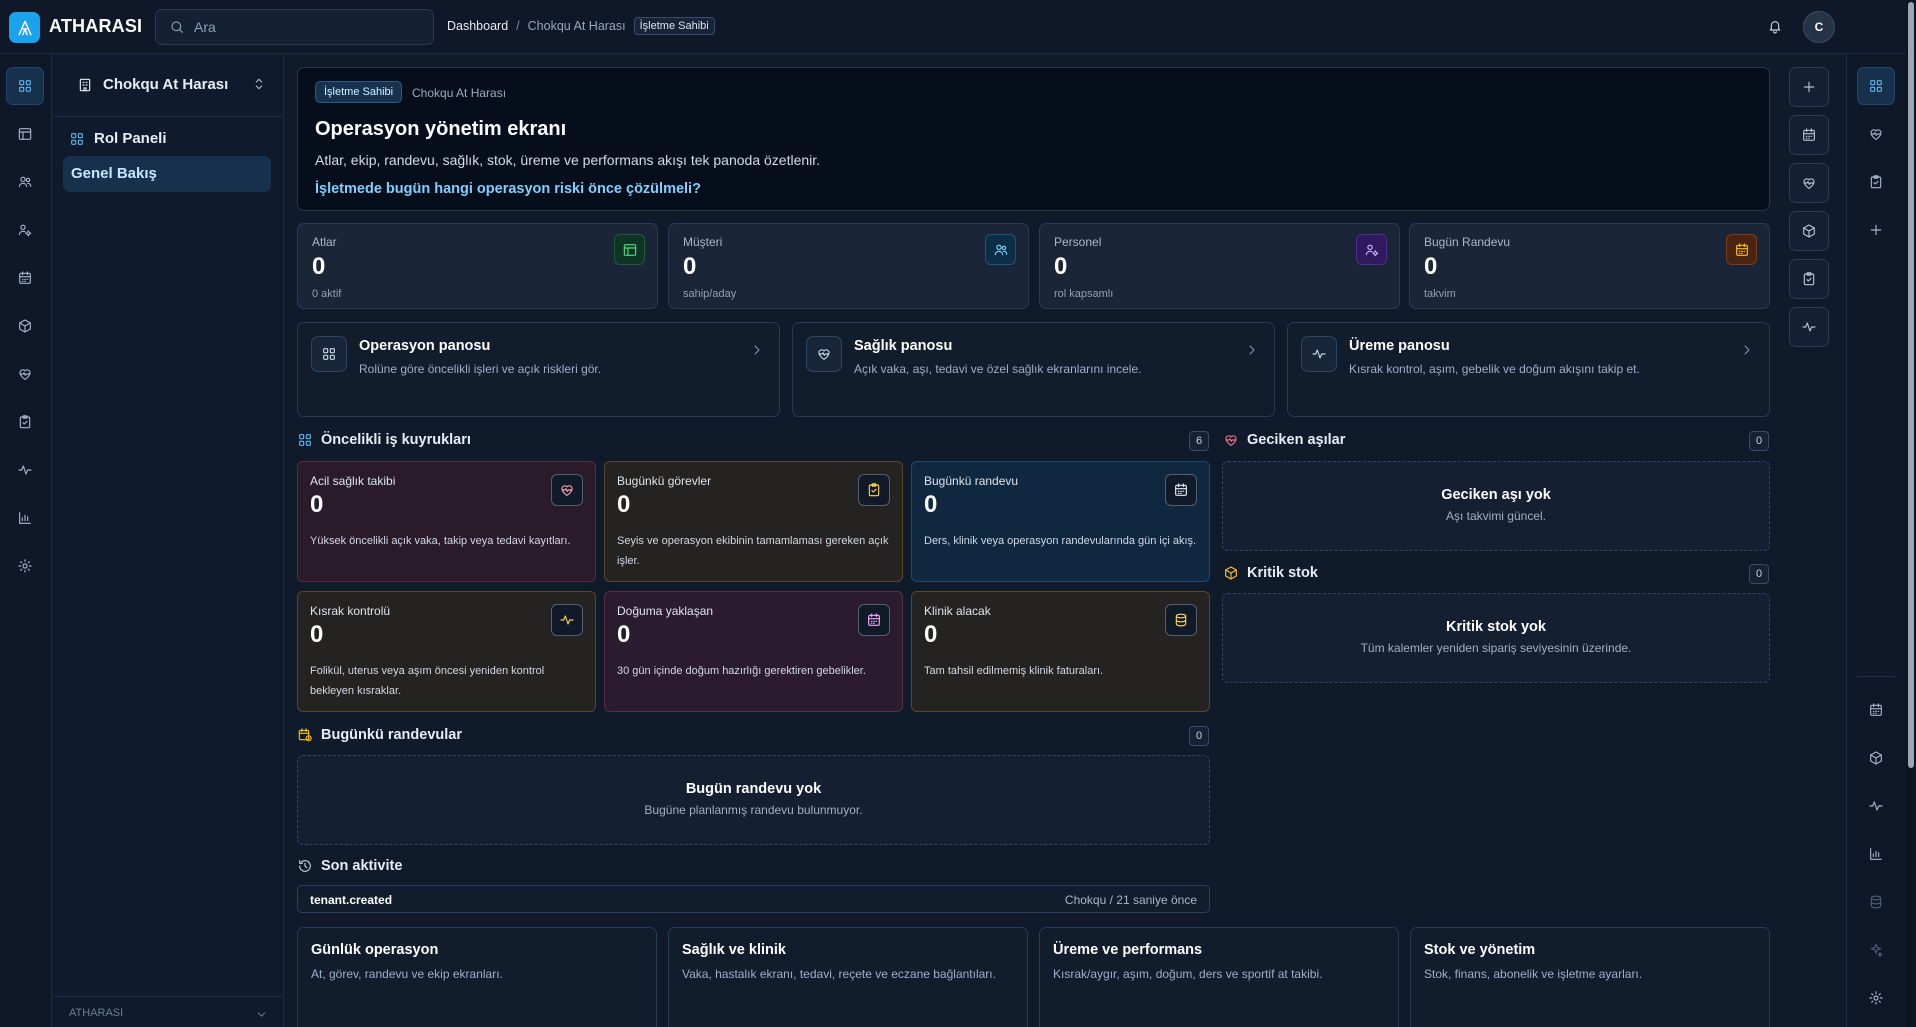  I want to click on left-icon-rail, so click(26, 540).